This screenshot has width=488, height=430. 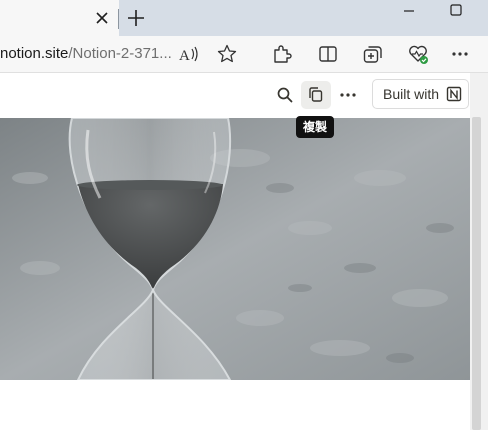 I want to click on duplicate-button, so click(x=316, y=95).